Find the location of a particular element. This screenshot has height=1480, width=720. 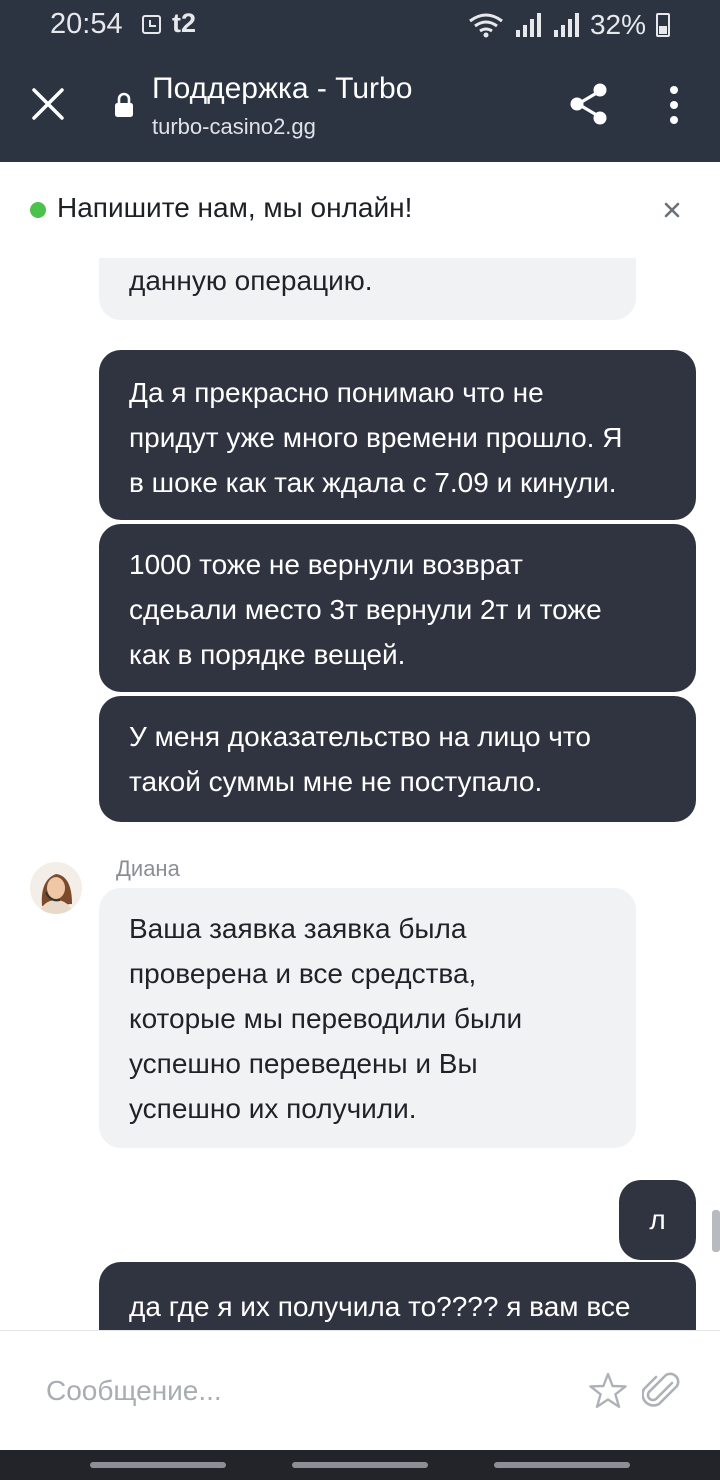

battery-icon is located at coordinates (663, 25).